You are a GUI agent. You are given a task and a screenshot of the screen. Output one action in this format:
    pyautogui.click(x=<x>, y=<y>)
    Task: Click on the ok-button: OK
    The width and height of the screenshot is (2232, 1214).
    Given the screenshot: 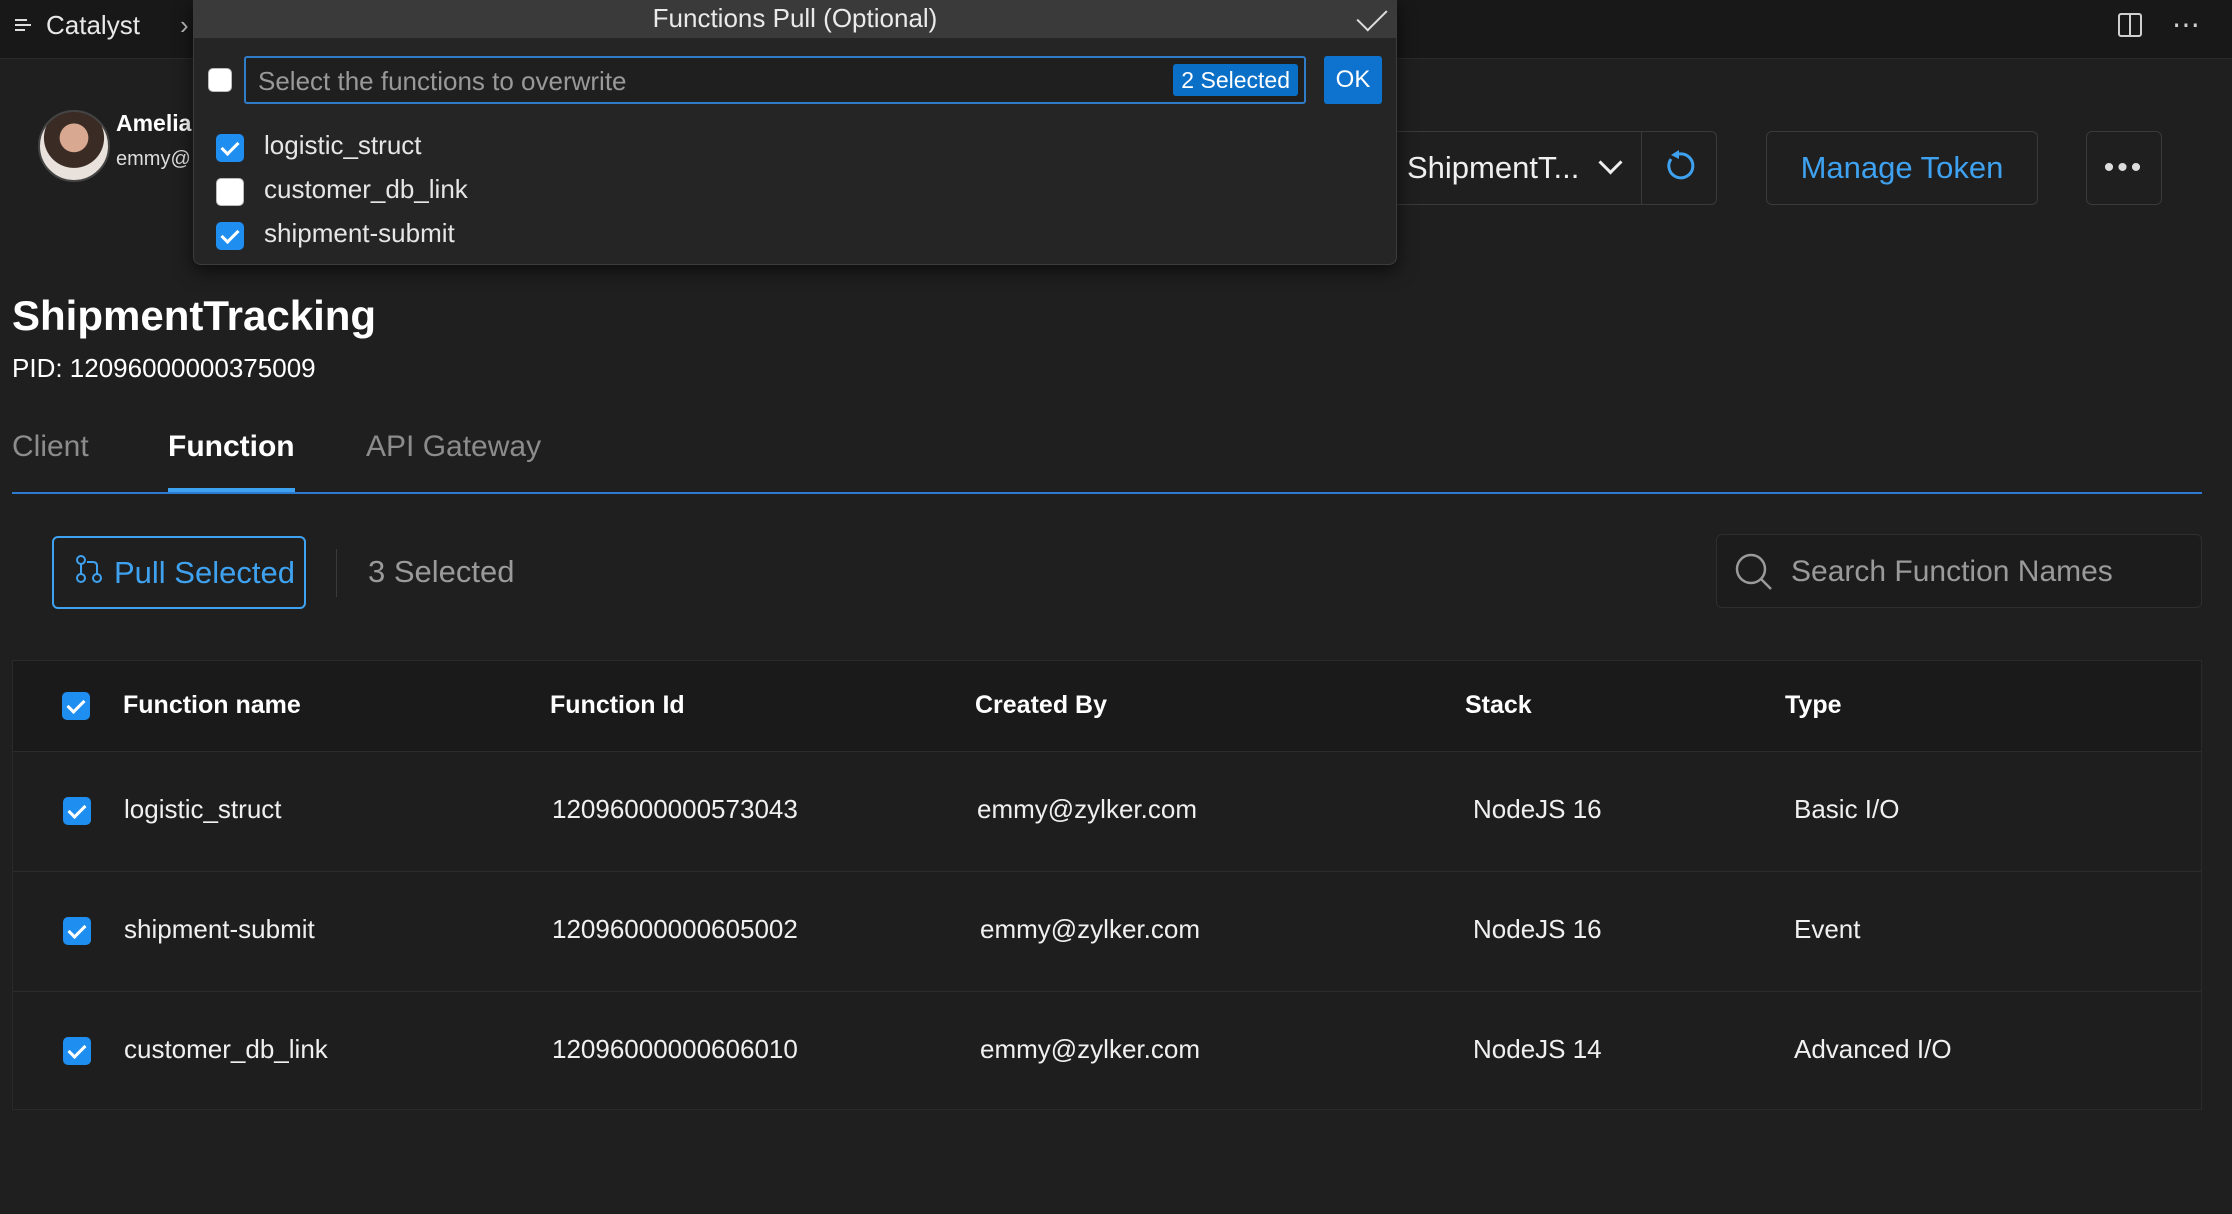 What is the action you would take?
    pyautogui.click(x=1353, y=80)
    